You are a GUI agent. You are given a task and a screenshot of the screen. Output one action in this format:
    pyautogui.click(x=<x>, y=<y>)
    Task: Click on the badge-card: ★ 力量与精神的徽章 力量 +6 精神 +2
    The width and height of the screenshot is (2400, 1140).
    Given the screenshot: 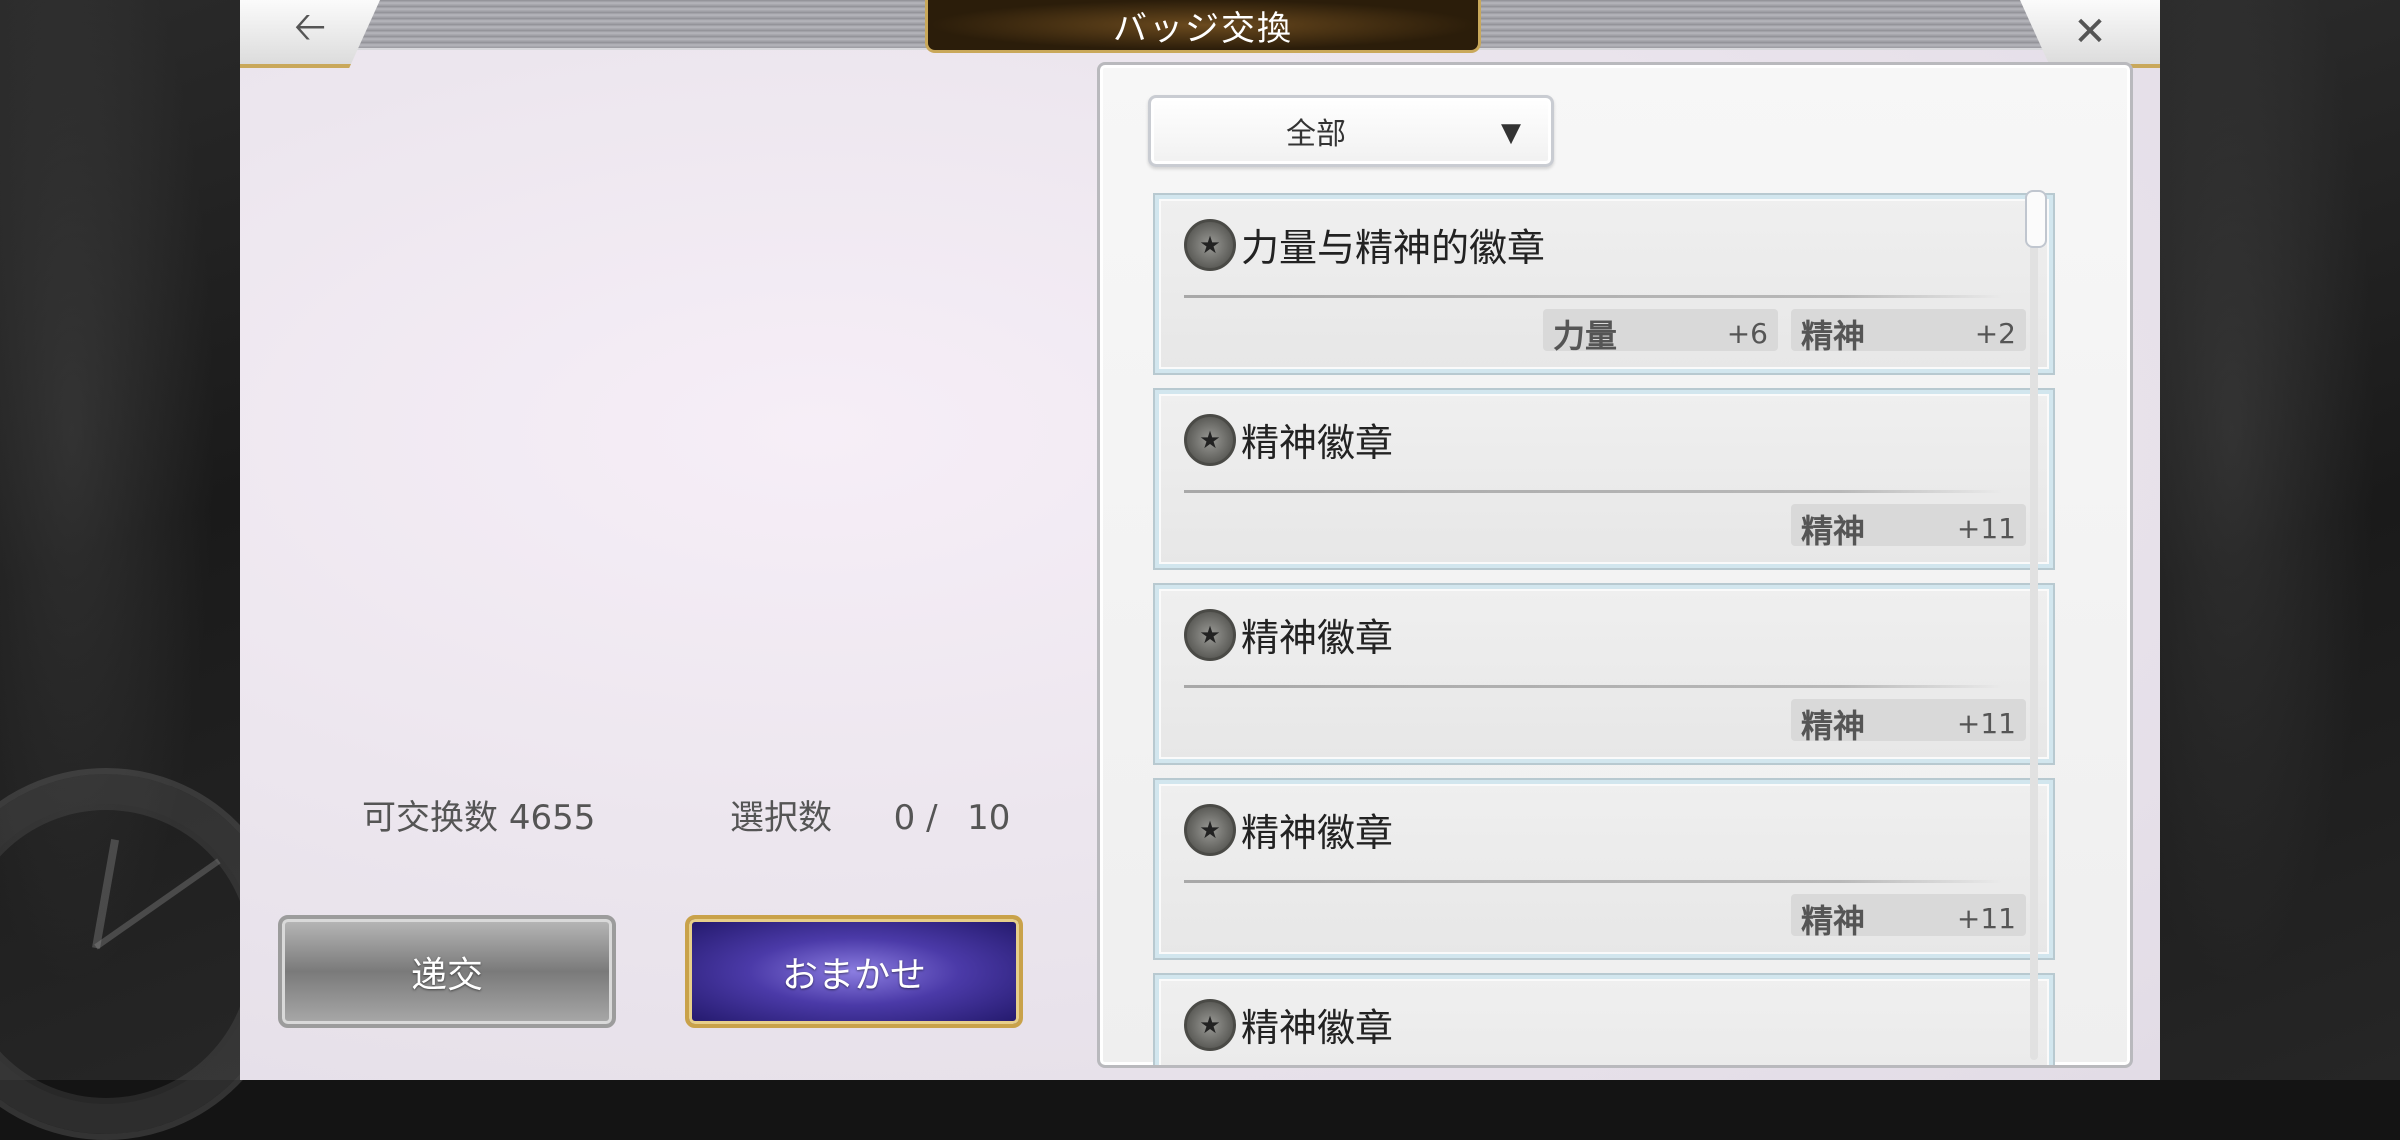 What is the action you would take?
    pyautogui.click(x=1604, y=284)
    